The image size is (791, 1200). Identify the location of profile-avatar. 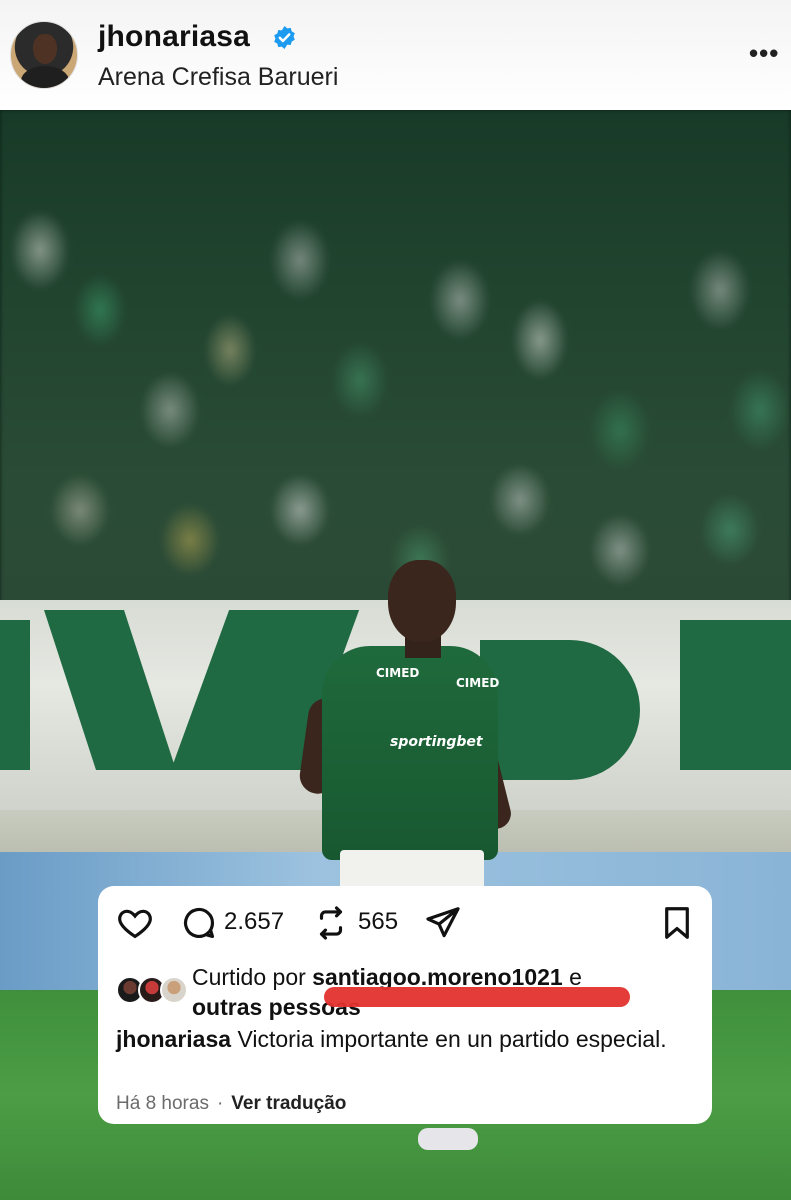
(44, 55).